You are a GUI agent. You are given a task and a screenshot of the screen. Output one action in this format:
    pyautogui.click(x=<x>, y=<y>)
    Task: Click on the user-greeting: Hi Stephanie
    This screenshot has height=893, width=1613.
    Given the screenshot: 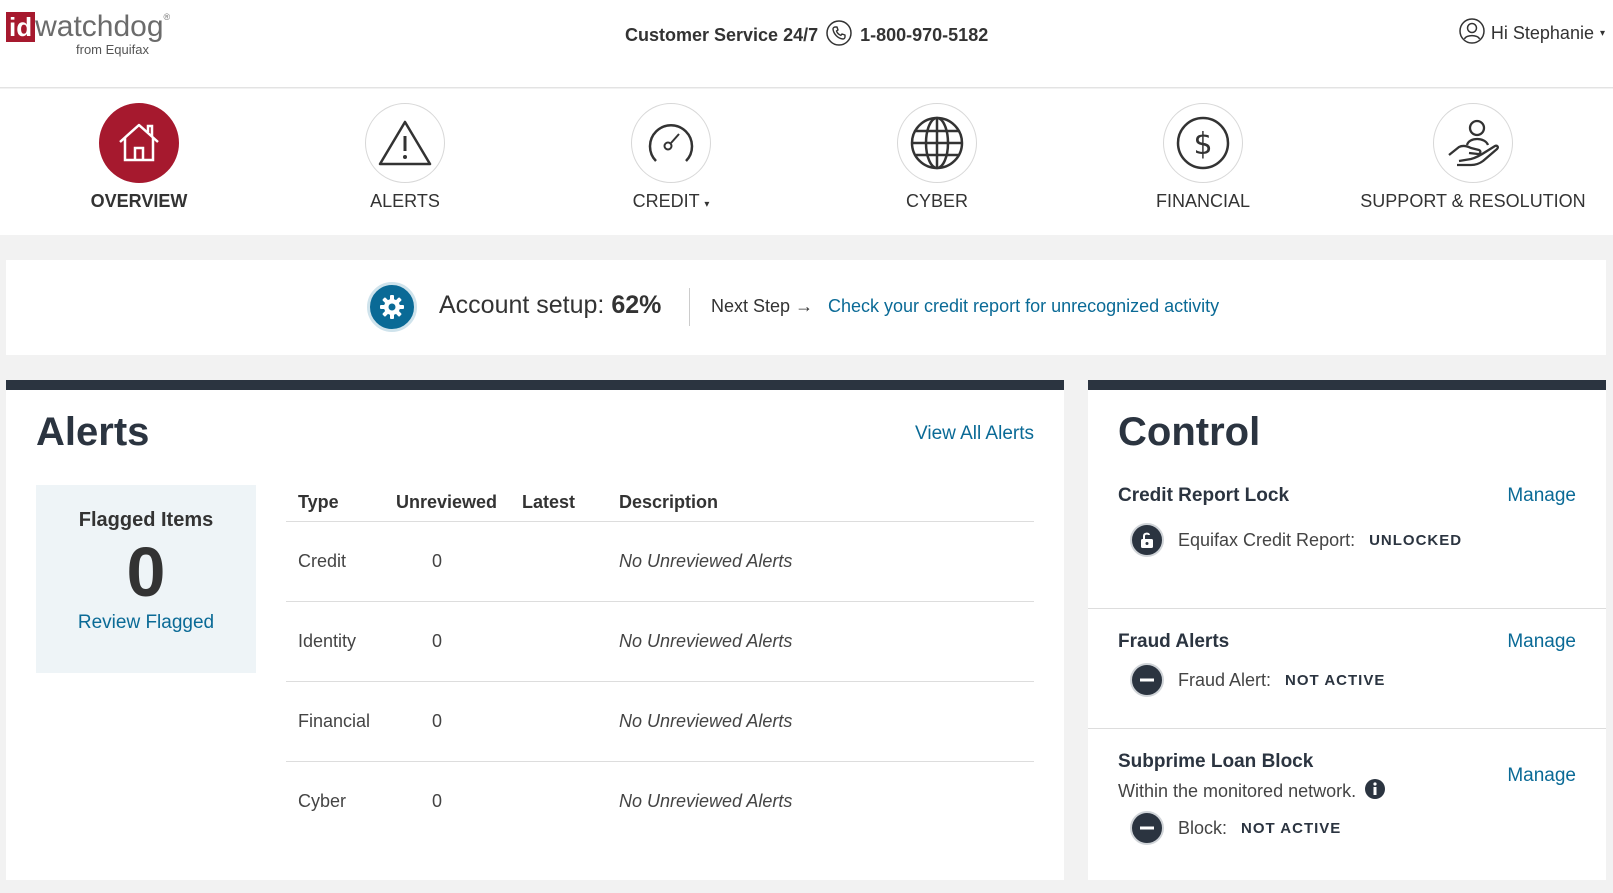 What is the action you would take?
    pyautogui.click(x=1542, y=33)
    